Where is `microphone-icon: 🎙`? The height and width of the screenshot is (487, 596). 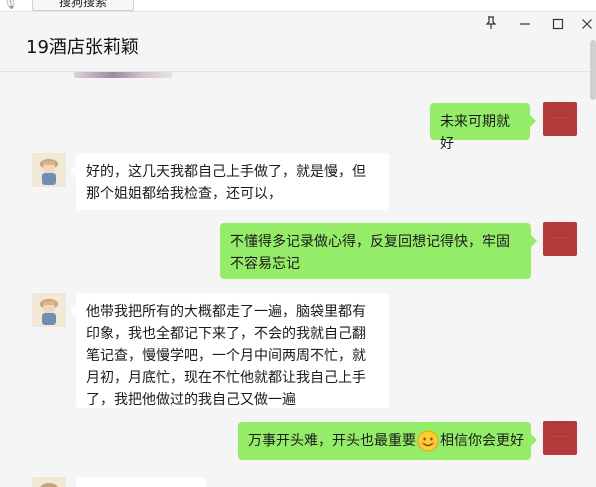 microphone-icon: 🎙 is located at coordinates (10, 5).